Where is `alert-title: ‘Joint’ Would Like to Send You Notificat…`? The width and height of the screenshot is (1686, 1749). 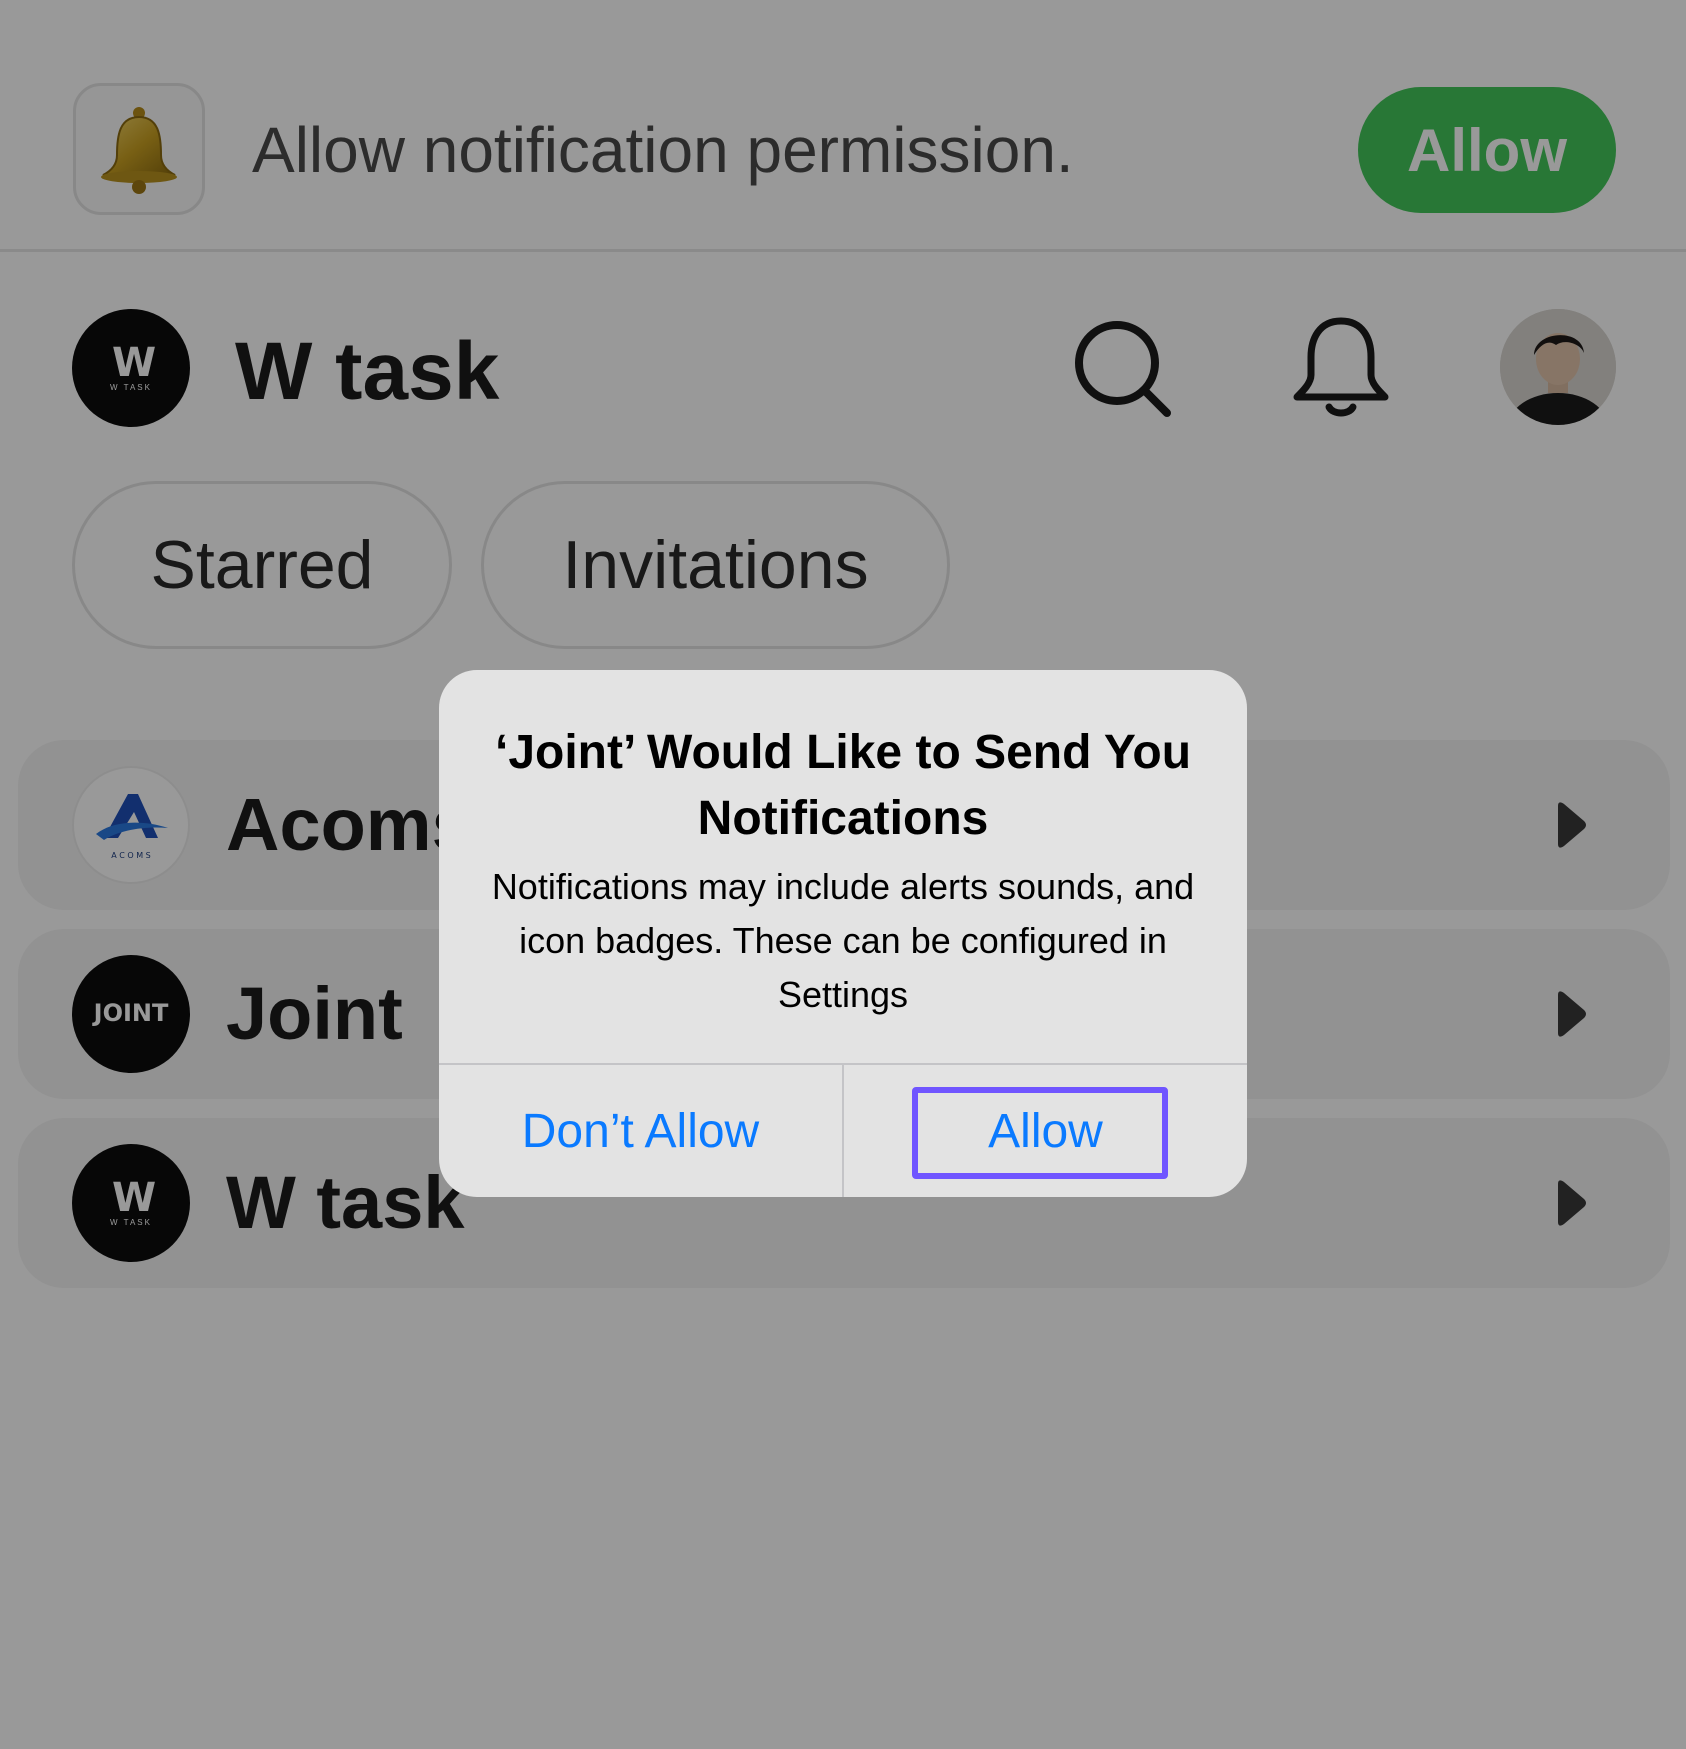 alert-title: ‘Joint’ Would Like to Send You Notificat… is located at coordinates (843, 785).